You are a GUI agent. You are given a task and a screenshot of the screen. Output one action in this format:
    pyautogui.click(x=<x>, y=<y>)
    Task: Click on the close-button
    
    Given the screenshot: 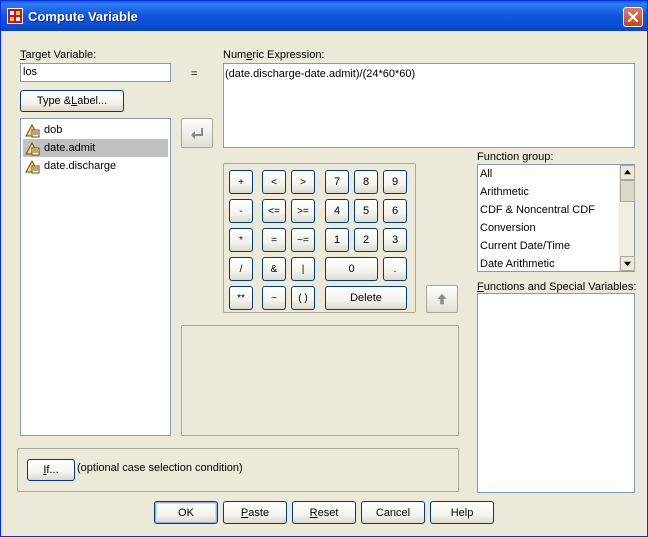 What is the action you would take?
    pyautogui.click(x=633, y=17)
    